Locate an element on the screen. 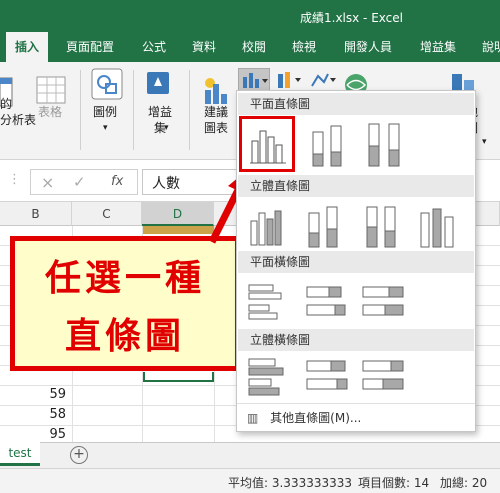 The image size is (500, 493). confirm-icon: ✓ is located at coordinates (79, 182).